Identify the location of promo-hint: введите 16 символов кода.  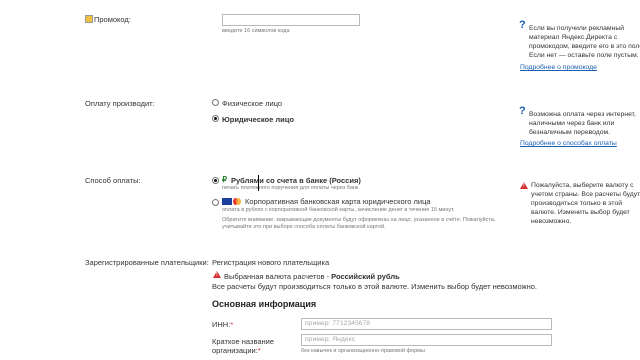
(256, 31).